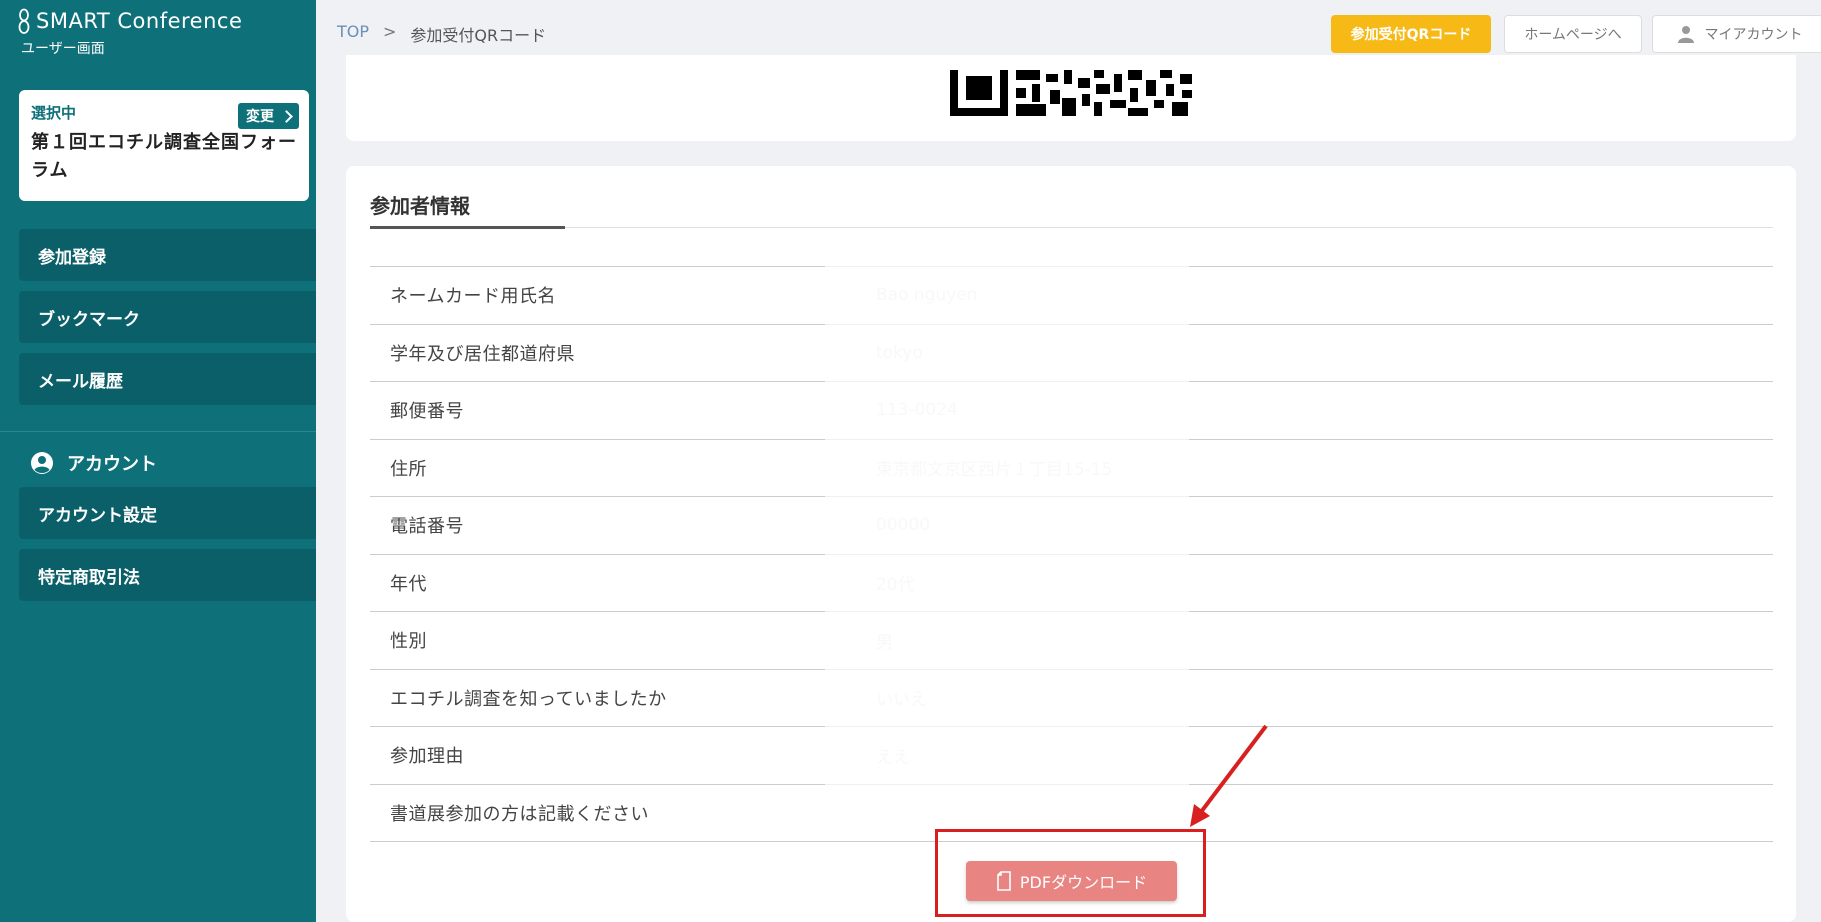  Describe the element at coordinates (408, 642) in the screenshot. I see `row-label: 性別` at that location.